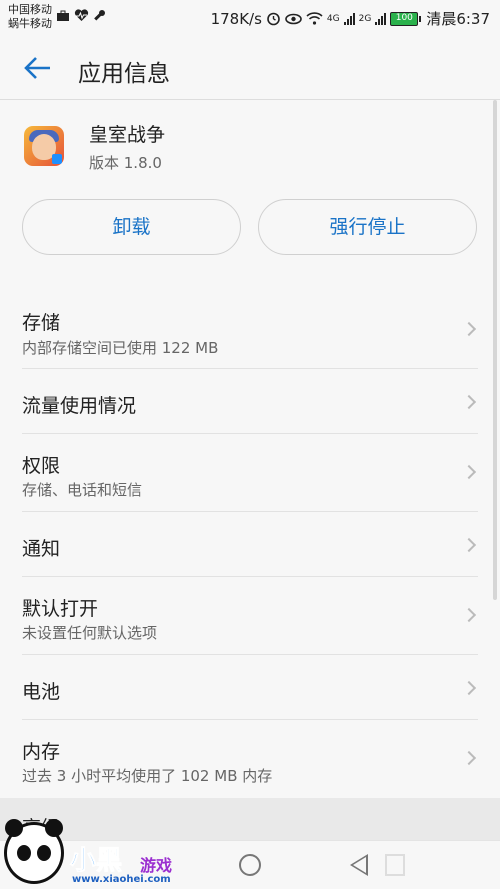 The image size is (500, 889). I want to click on list-item-label: 流量使用情况, so click(79, 406).